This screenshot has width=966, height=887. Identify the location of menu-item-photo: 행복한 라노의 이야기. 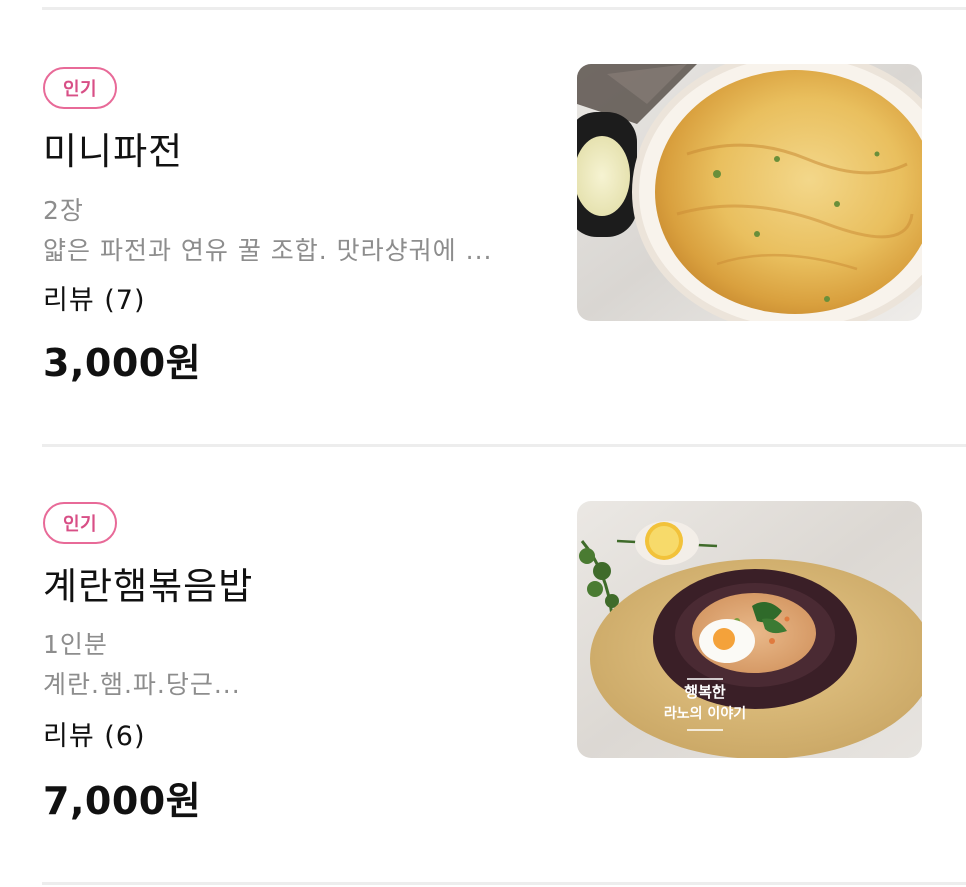
(749, 629).